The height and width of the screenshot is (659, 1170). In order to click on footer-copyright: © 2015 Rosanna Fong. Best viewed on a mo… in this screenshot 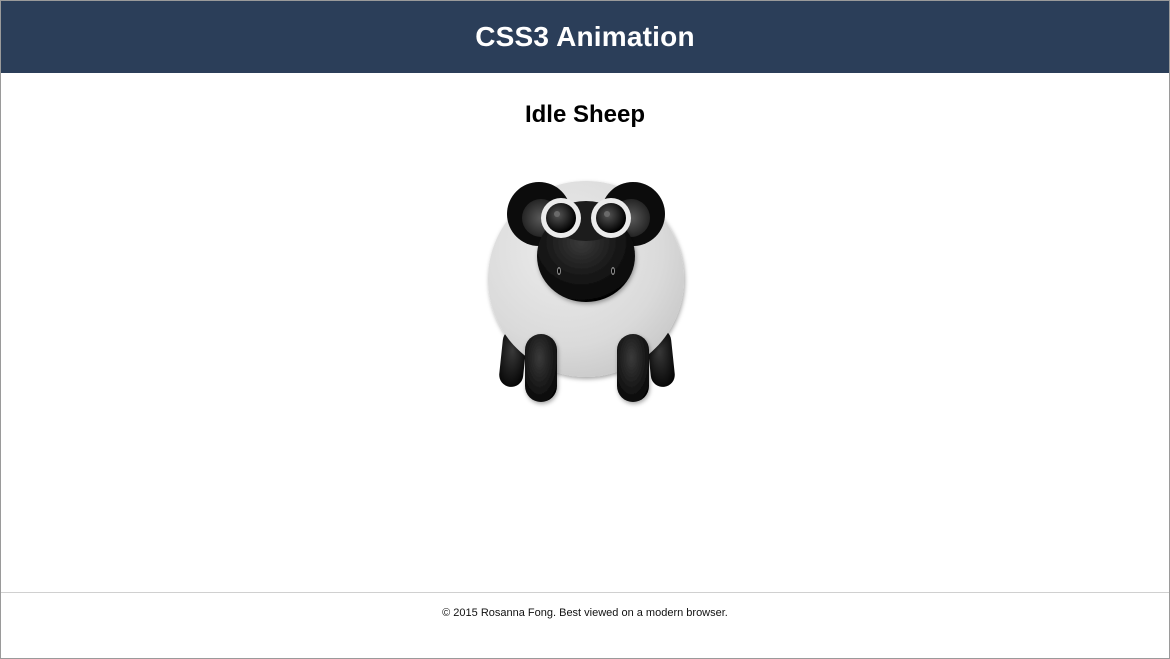, I will do `click(585, 613)`.